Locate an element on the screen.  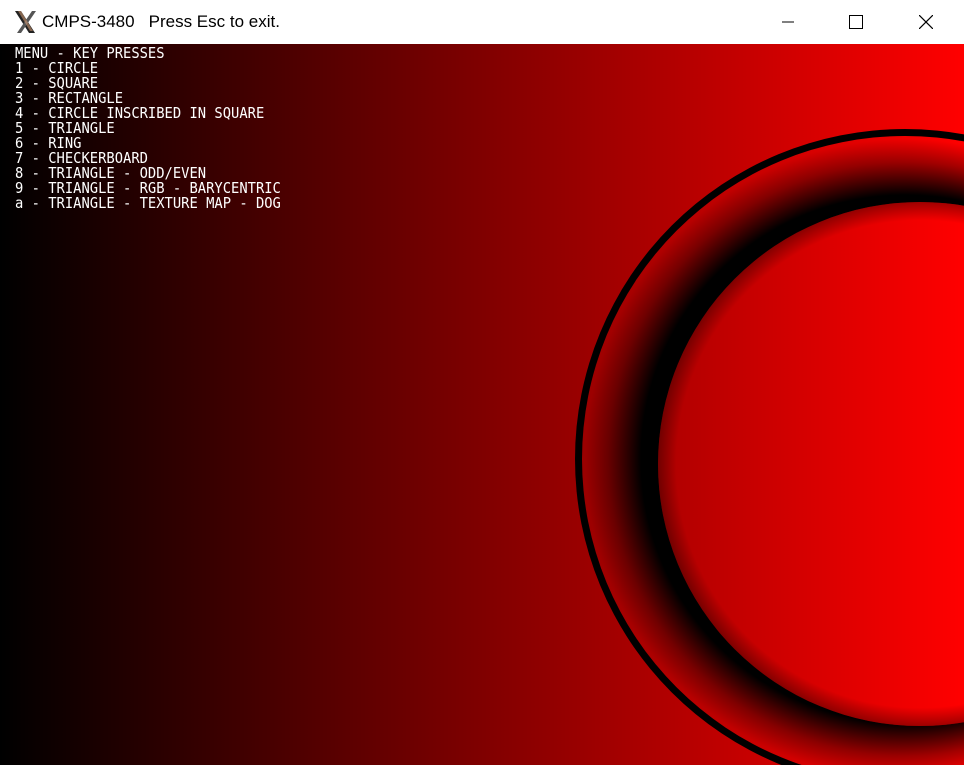
x-window-icon is located at coordinates (25, 22).